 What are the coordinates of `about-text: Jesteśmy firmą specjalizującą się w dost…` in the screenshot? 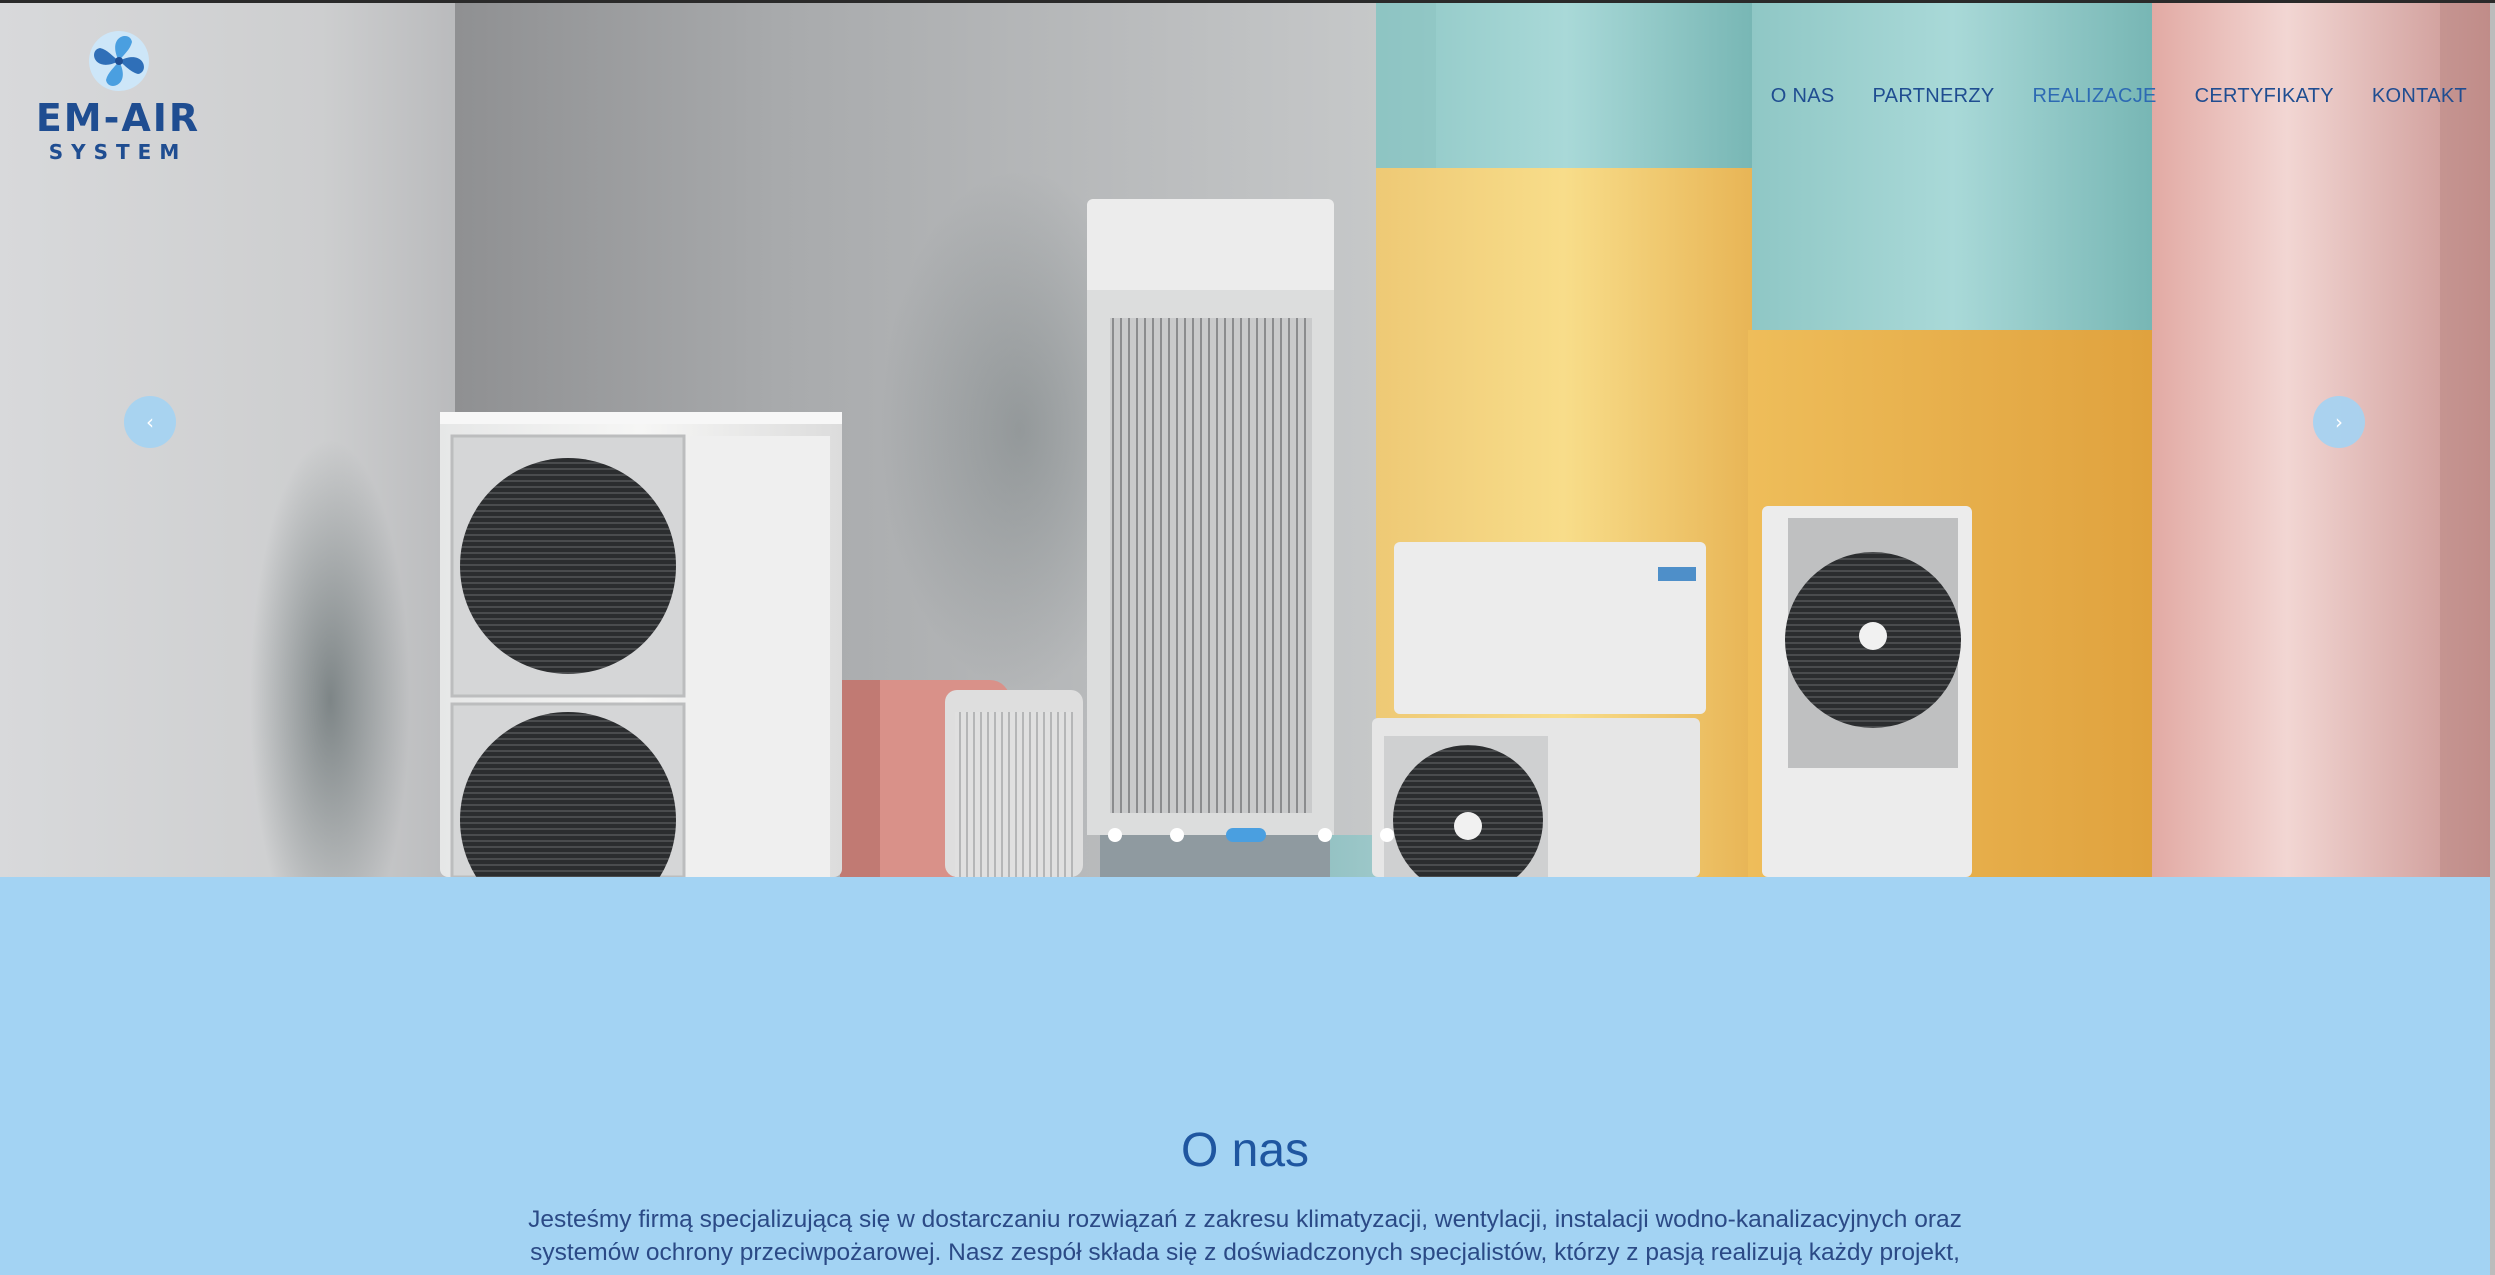 It's located at (1245, 1236).